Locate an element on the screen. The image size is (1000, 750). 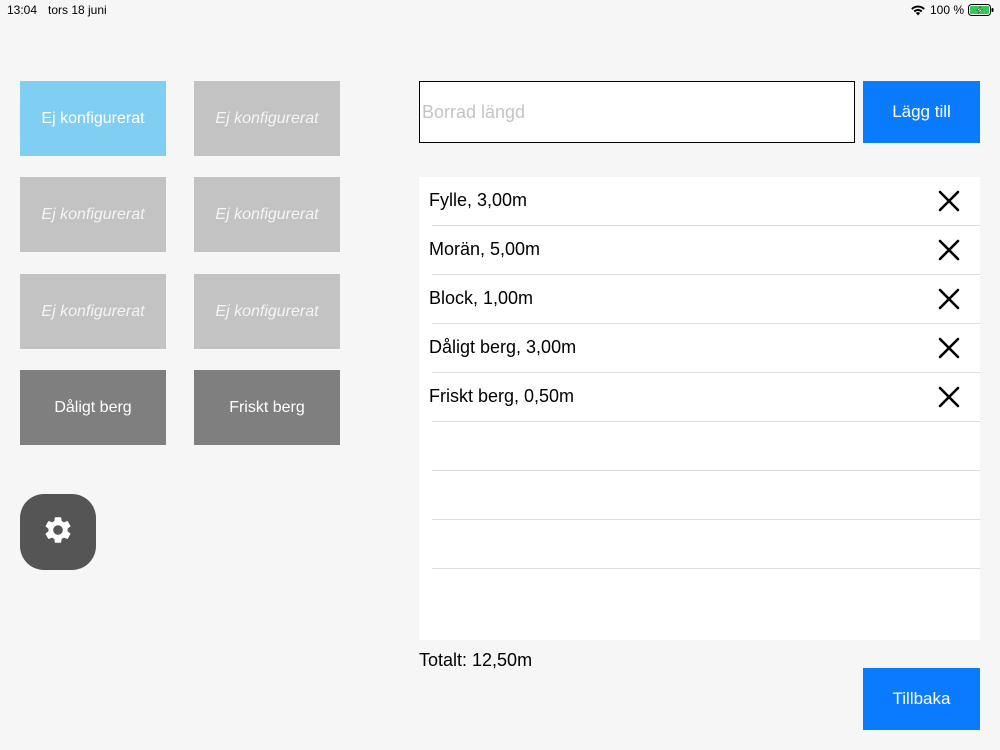
battery-icon is located at coordinates (981, 10).